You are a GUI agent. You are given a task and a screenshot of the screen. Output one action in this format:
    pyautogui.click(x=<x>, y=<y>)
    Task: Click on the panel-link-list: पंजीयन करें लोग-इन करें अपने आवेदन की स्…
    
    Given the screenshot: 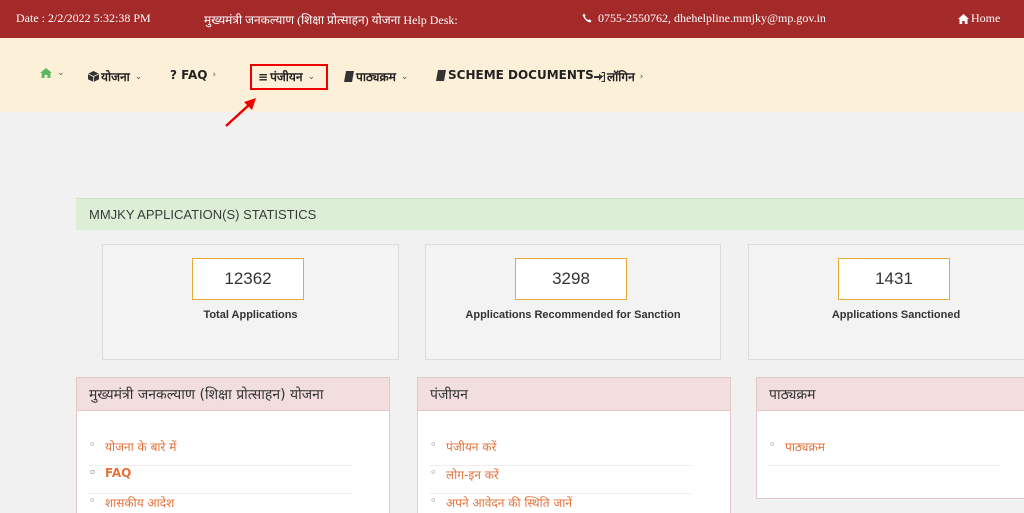 What is the action you would take?
    pyautogui.click(x=561, y=475)
    